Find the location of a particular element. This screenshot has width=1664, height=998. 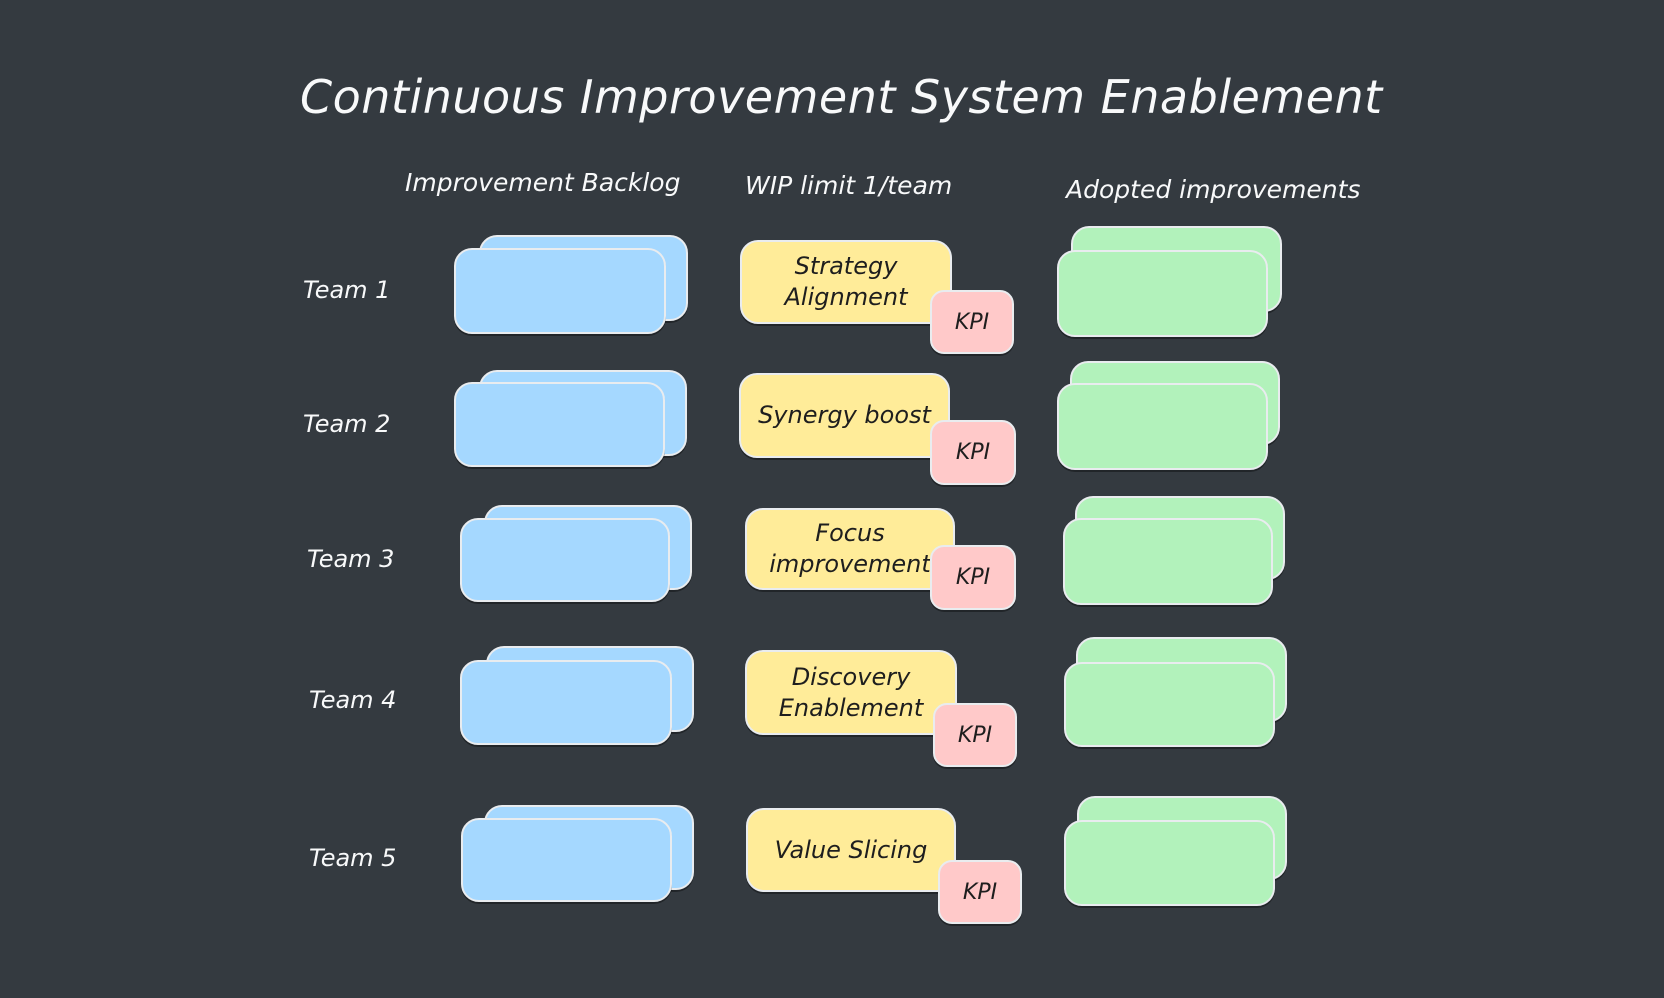

column-header-backlog: Improvement Backlog is located at coordinates (543, 182).